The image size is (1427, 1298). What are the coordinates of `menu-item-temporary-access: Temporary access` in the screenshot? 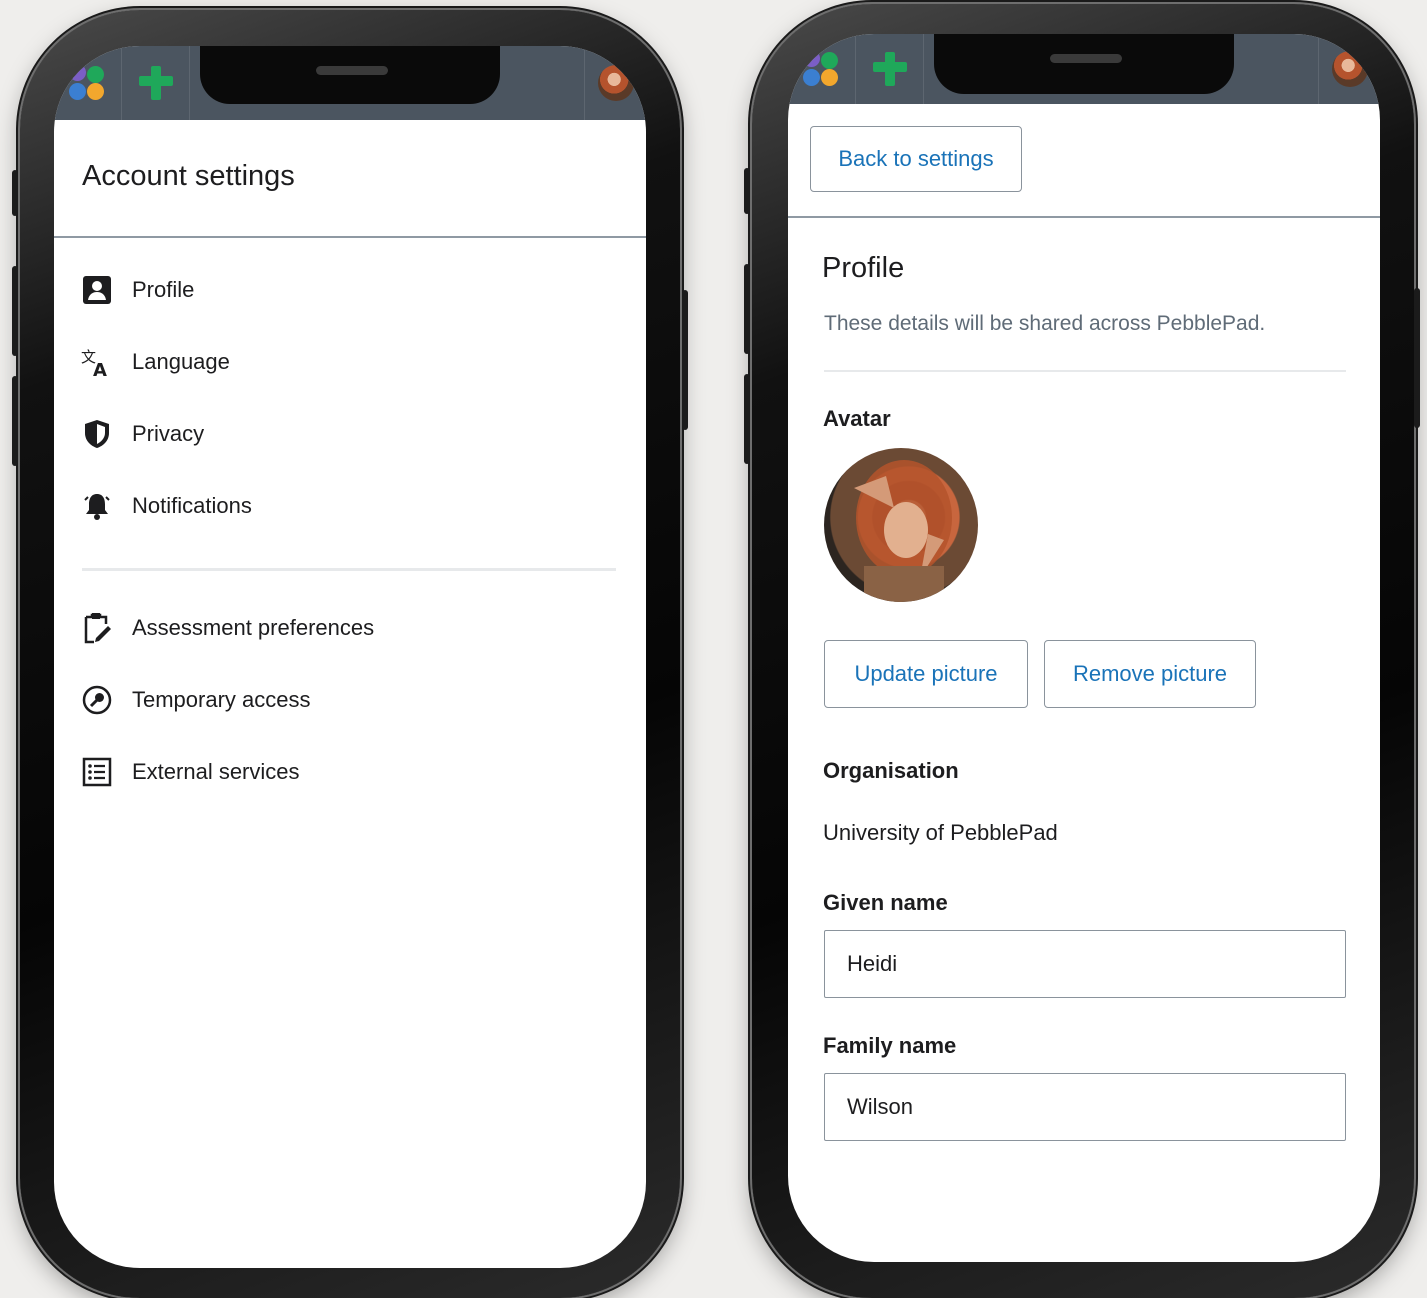 It's located at (350, 700).